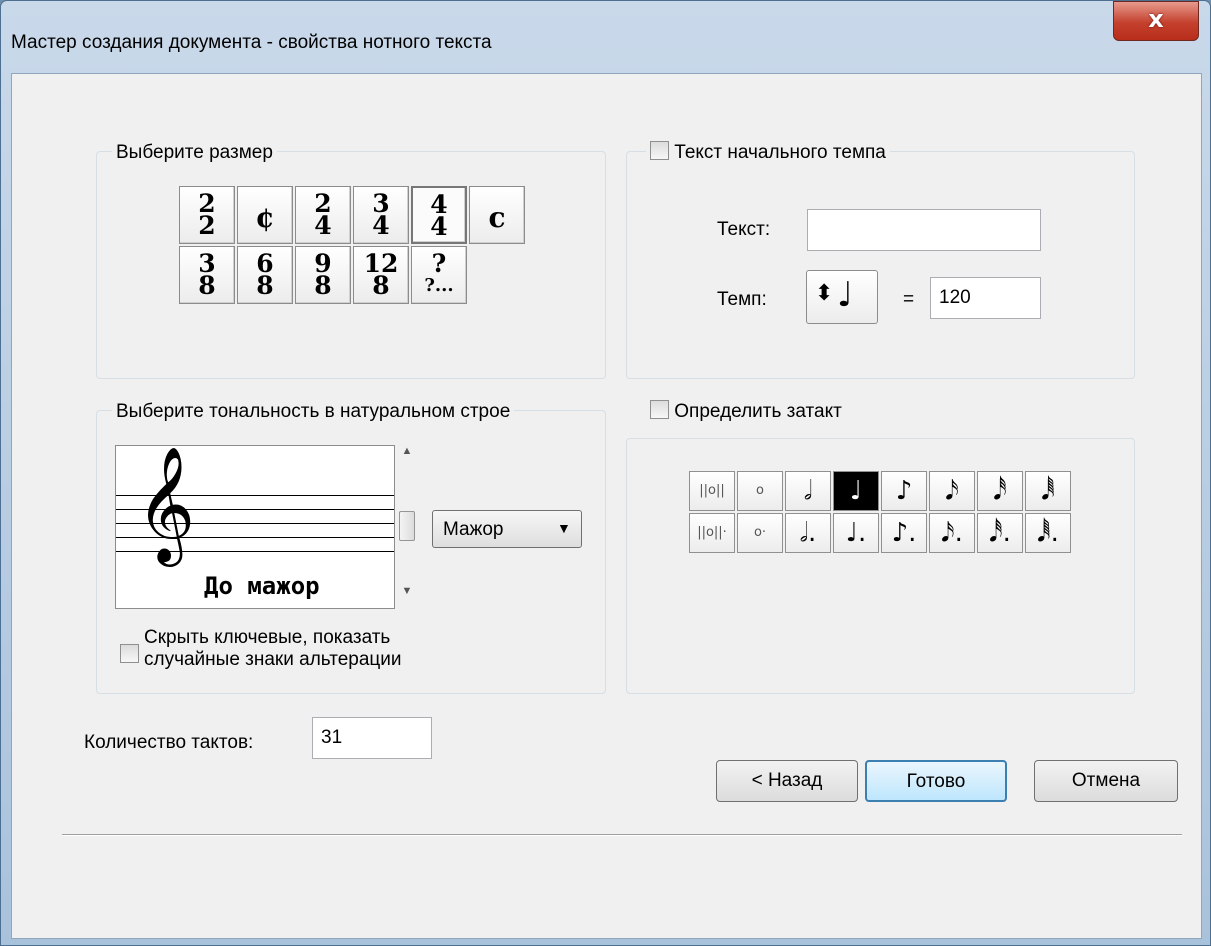 The height and width of the screenshot is (946, 1211). What do you see at coordinates (207, 225) in the screenshot?
I see `time-signature-denominator: 2` at bounding box center [207, 225].